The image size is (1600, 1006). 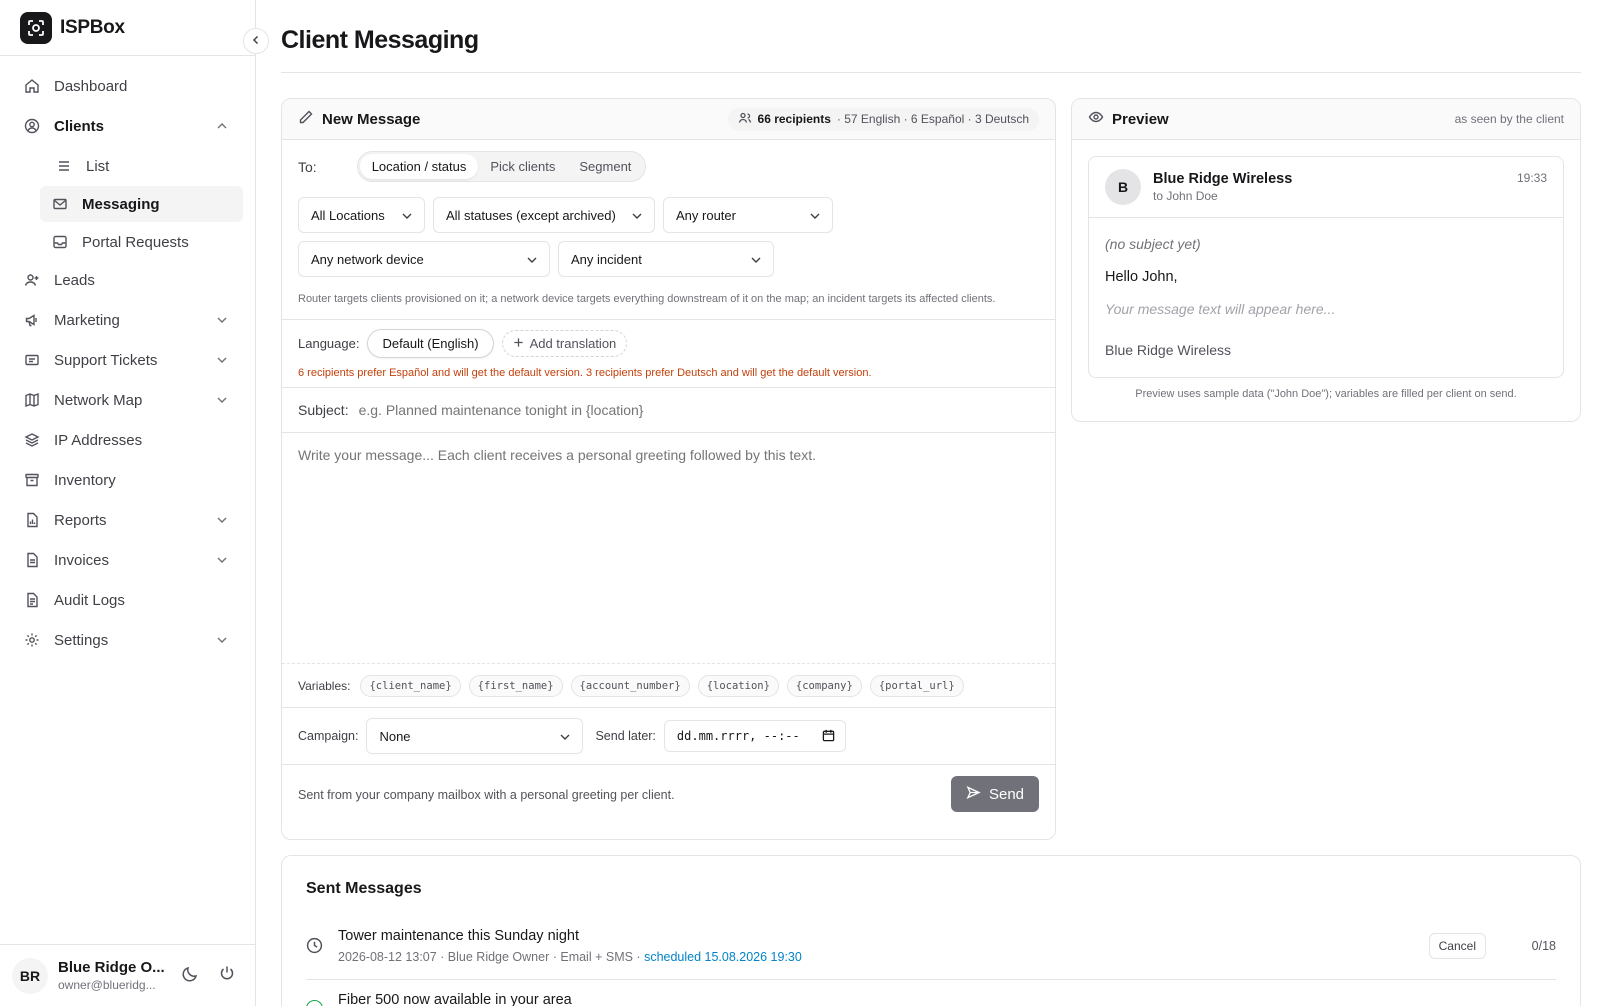 I want to click on sidebar-item-clients-messaging: Messaging, so click(x=141, y=204).